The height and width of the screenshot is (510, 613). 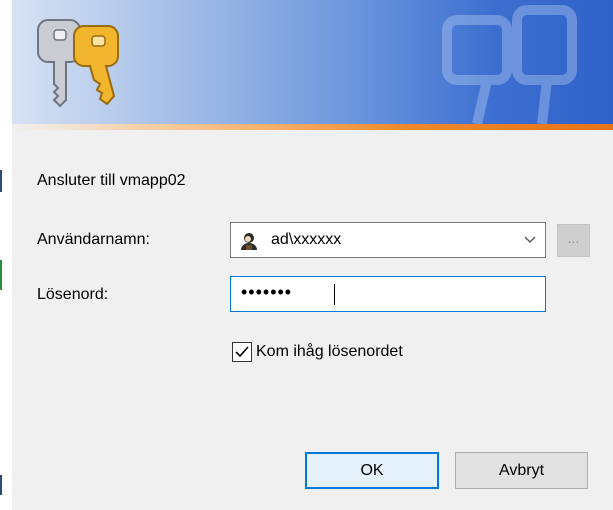 I want to click on username-label: Användarnamn:, so click(x=93, y=239).